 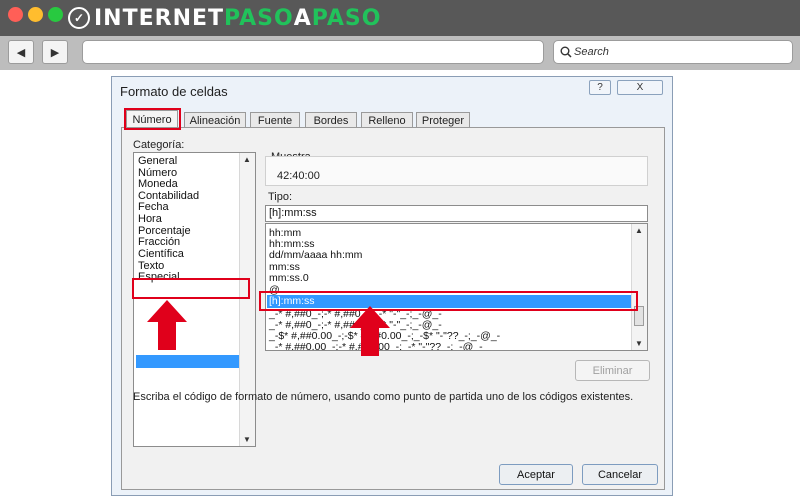 I want to click on forward-arrow-icon: ▶, so click(x=55, y=52).